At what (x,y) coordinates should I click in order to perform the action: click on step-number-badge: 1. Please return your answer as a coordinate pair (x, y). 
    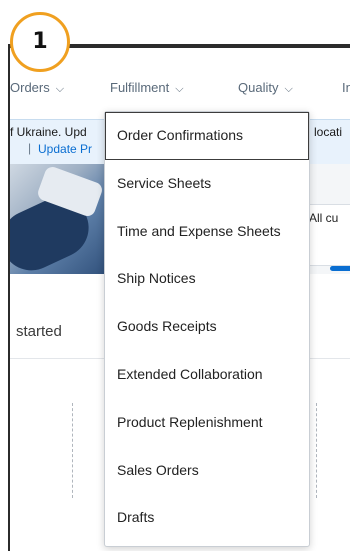
    Looking at the image, I should click on (40, 42).